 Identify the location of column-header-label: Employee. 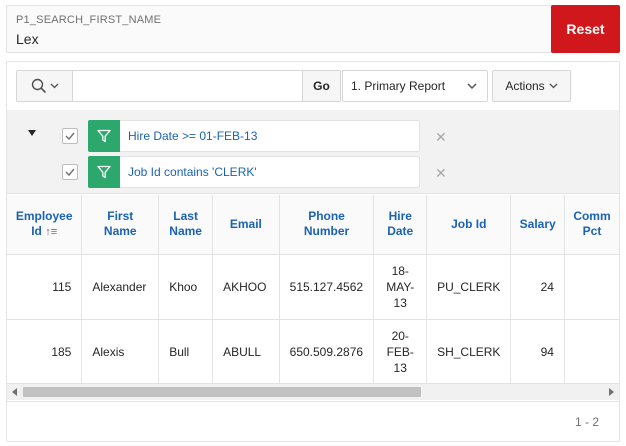
(44, 215).